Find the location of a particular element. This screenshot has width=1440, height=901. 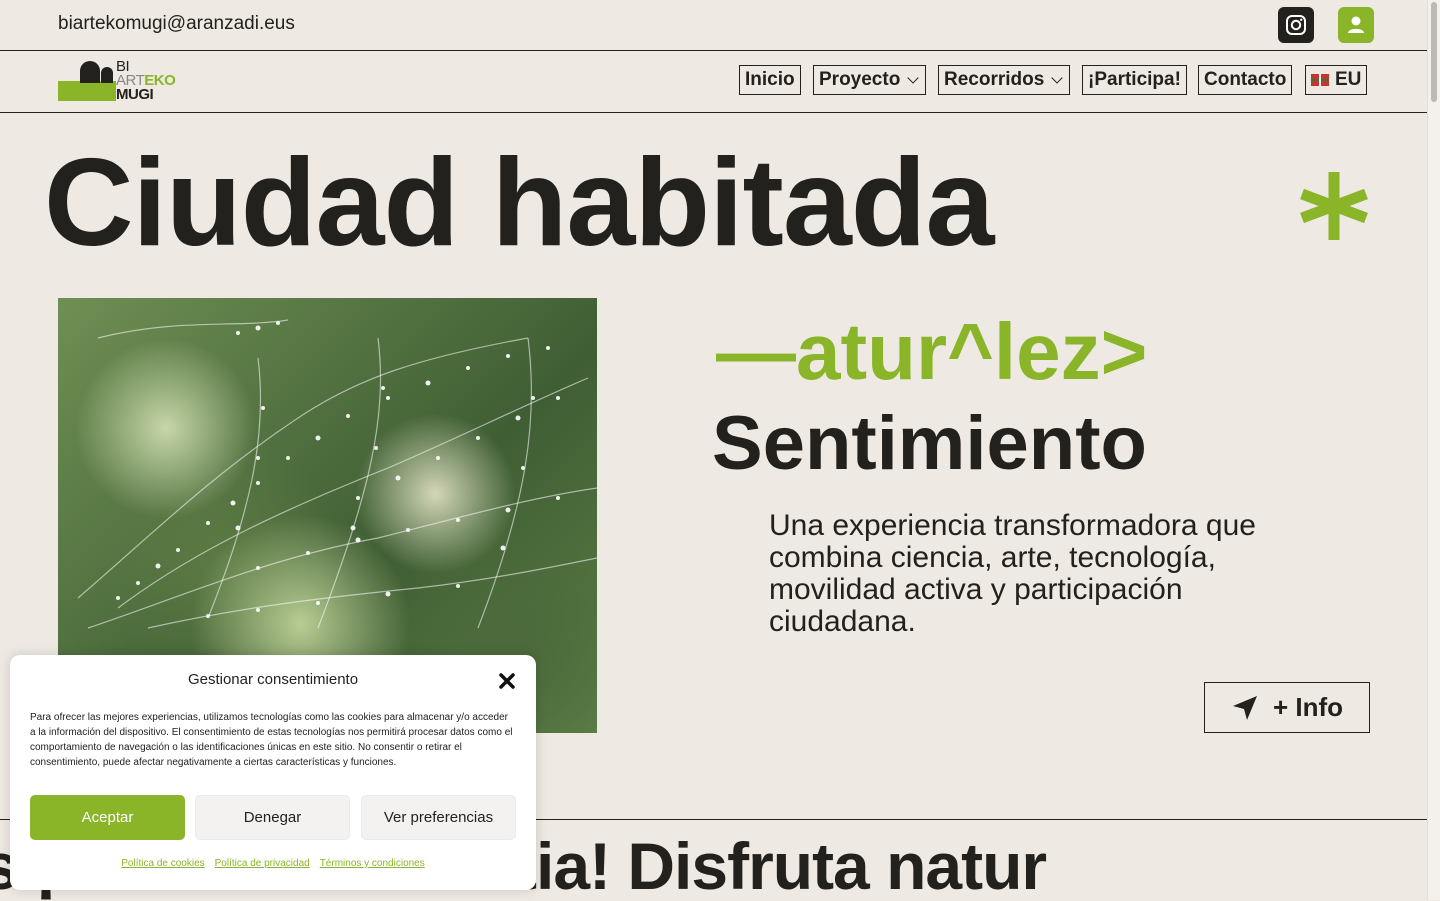

close-icon is located at coordinates (507, 681).